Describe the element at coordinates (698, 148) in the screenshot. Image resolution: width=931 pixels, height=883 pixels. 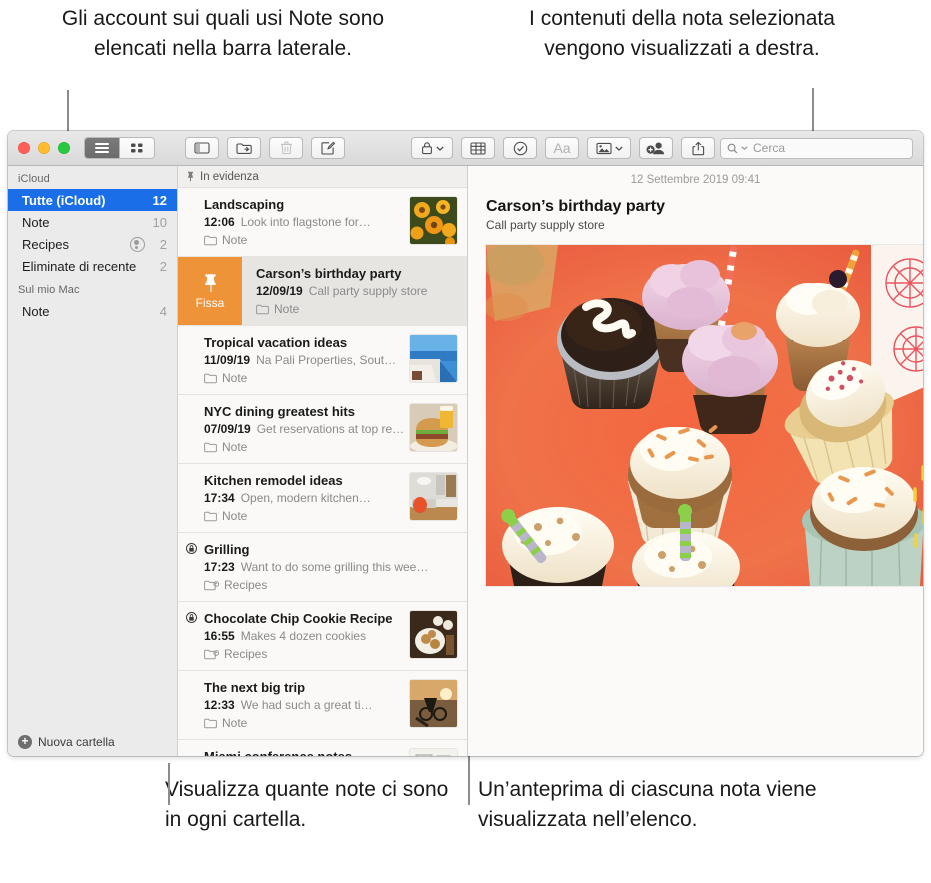
I see `share-button` at that location.